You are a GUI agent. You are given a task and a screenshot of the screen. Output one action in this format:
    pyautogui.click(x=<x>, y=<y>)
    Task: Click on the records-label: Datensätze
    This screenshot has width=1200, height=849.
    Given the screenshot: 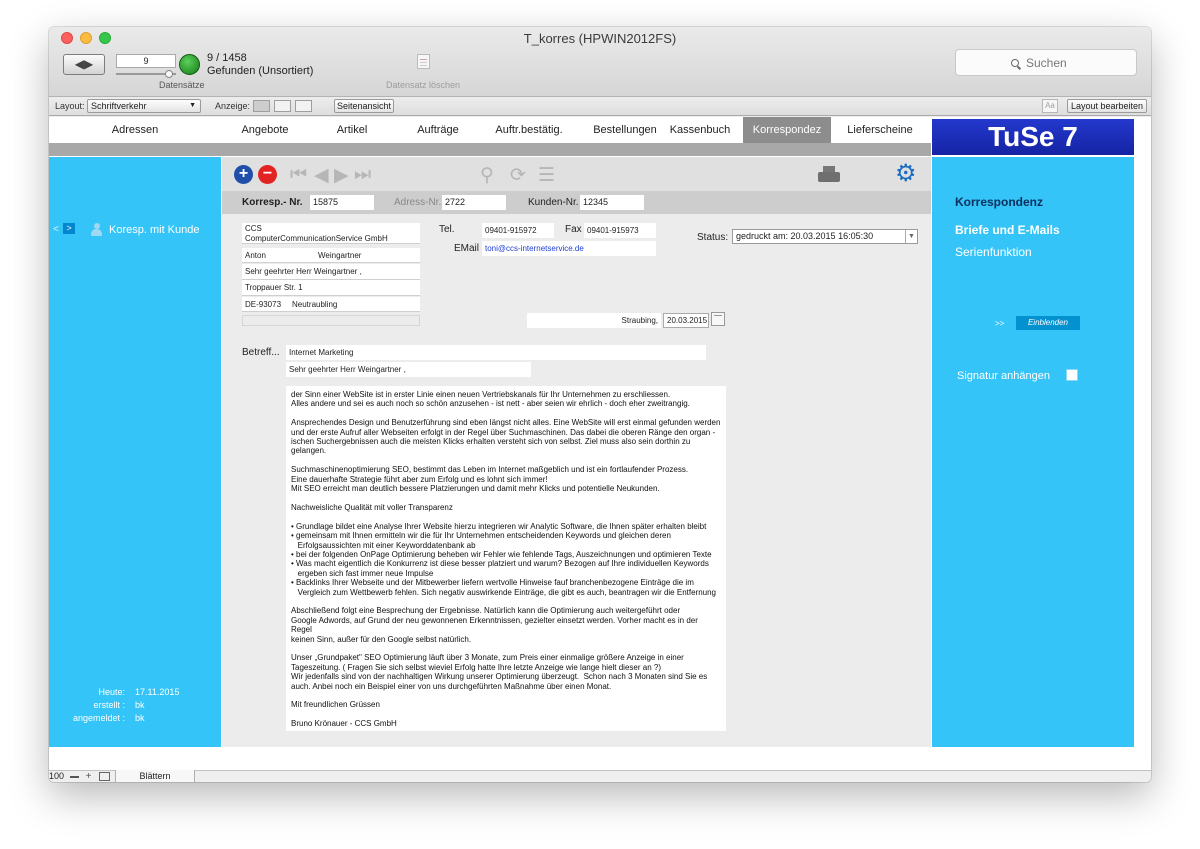 What is the action you would take?
    pyautogui.click(x=182, y=85)
    